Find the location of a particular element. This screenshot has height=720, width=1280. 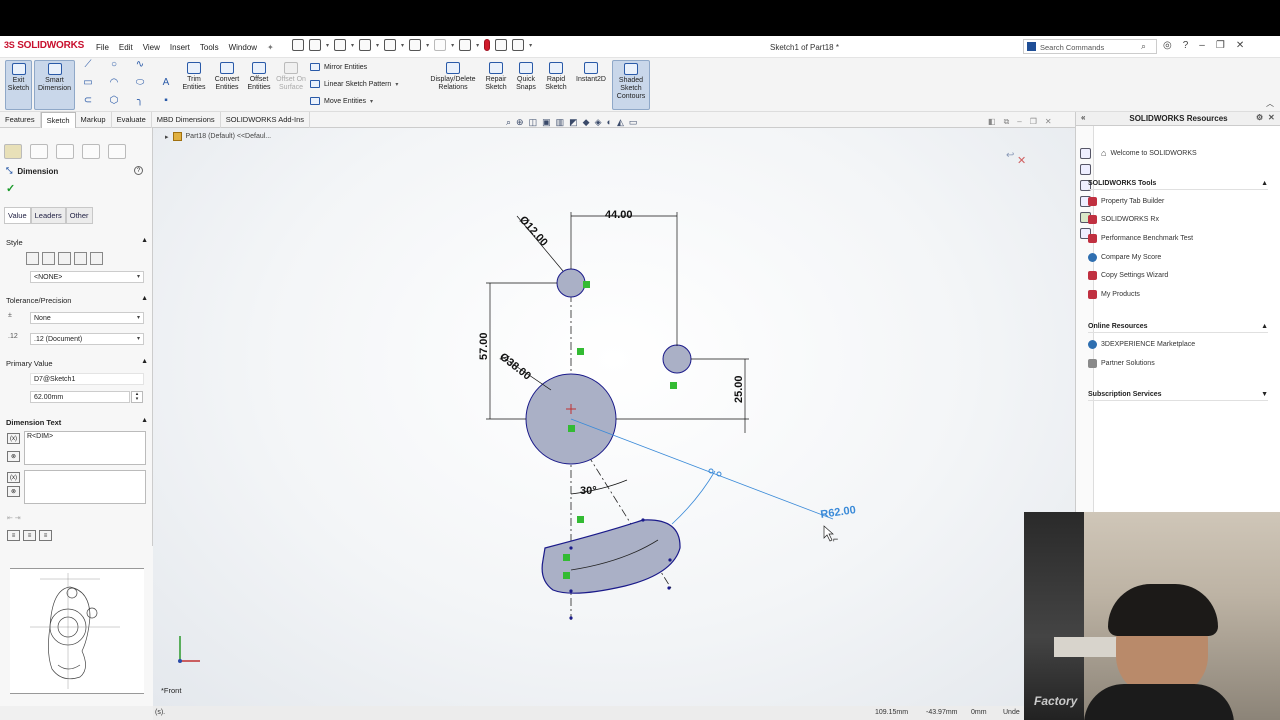

tool-link-property-tab-builder: Property Tab Builder is located at coordinates (1126, 201).